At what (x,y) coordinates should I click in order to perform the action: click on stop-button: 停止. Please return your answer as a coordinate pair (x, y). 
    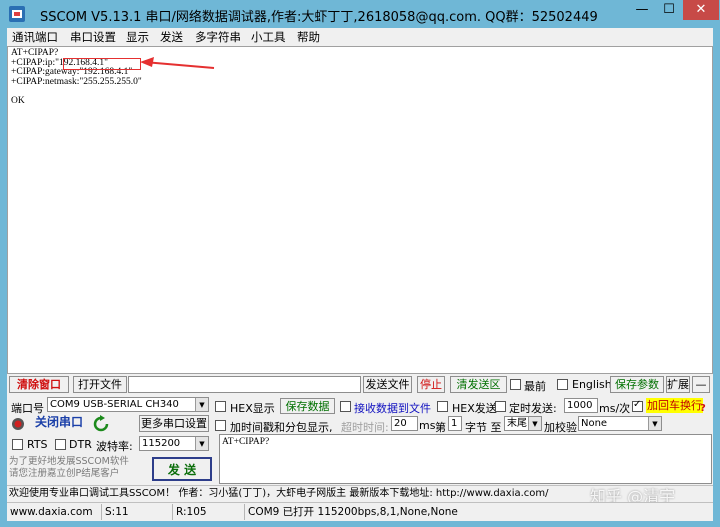
    Looking at the image, I should click on (431, 384).